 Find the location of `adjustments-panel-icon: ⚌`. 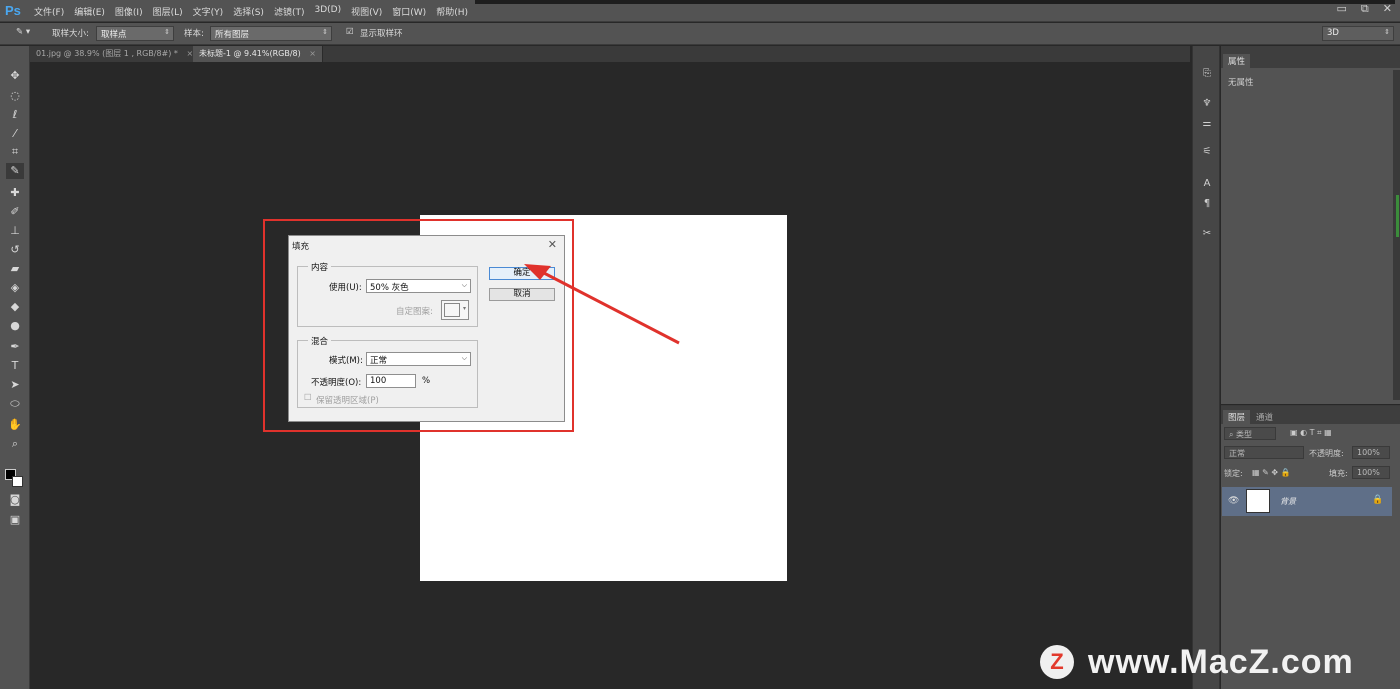

adjustments-panel-icon: ⚌ is located at coordinates (1207, 124).